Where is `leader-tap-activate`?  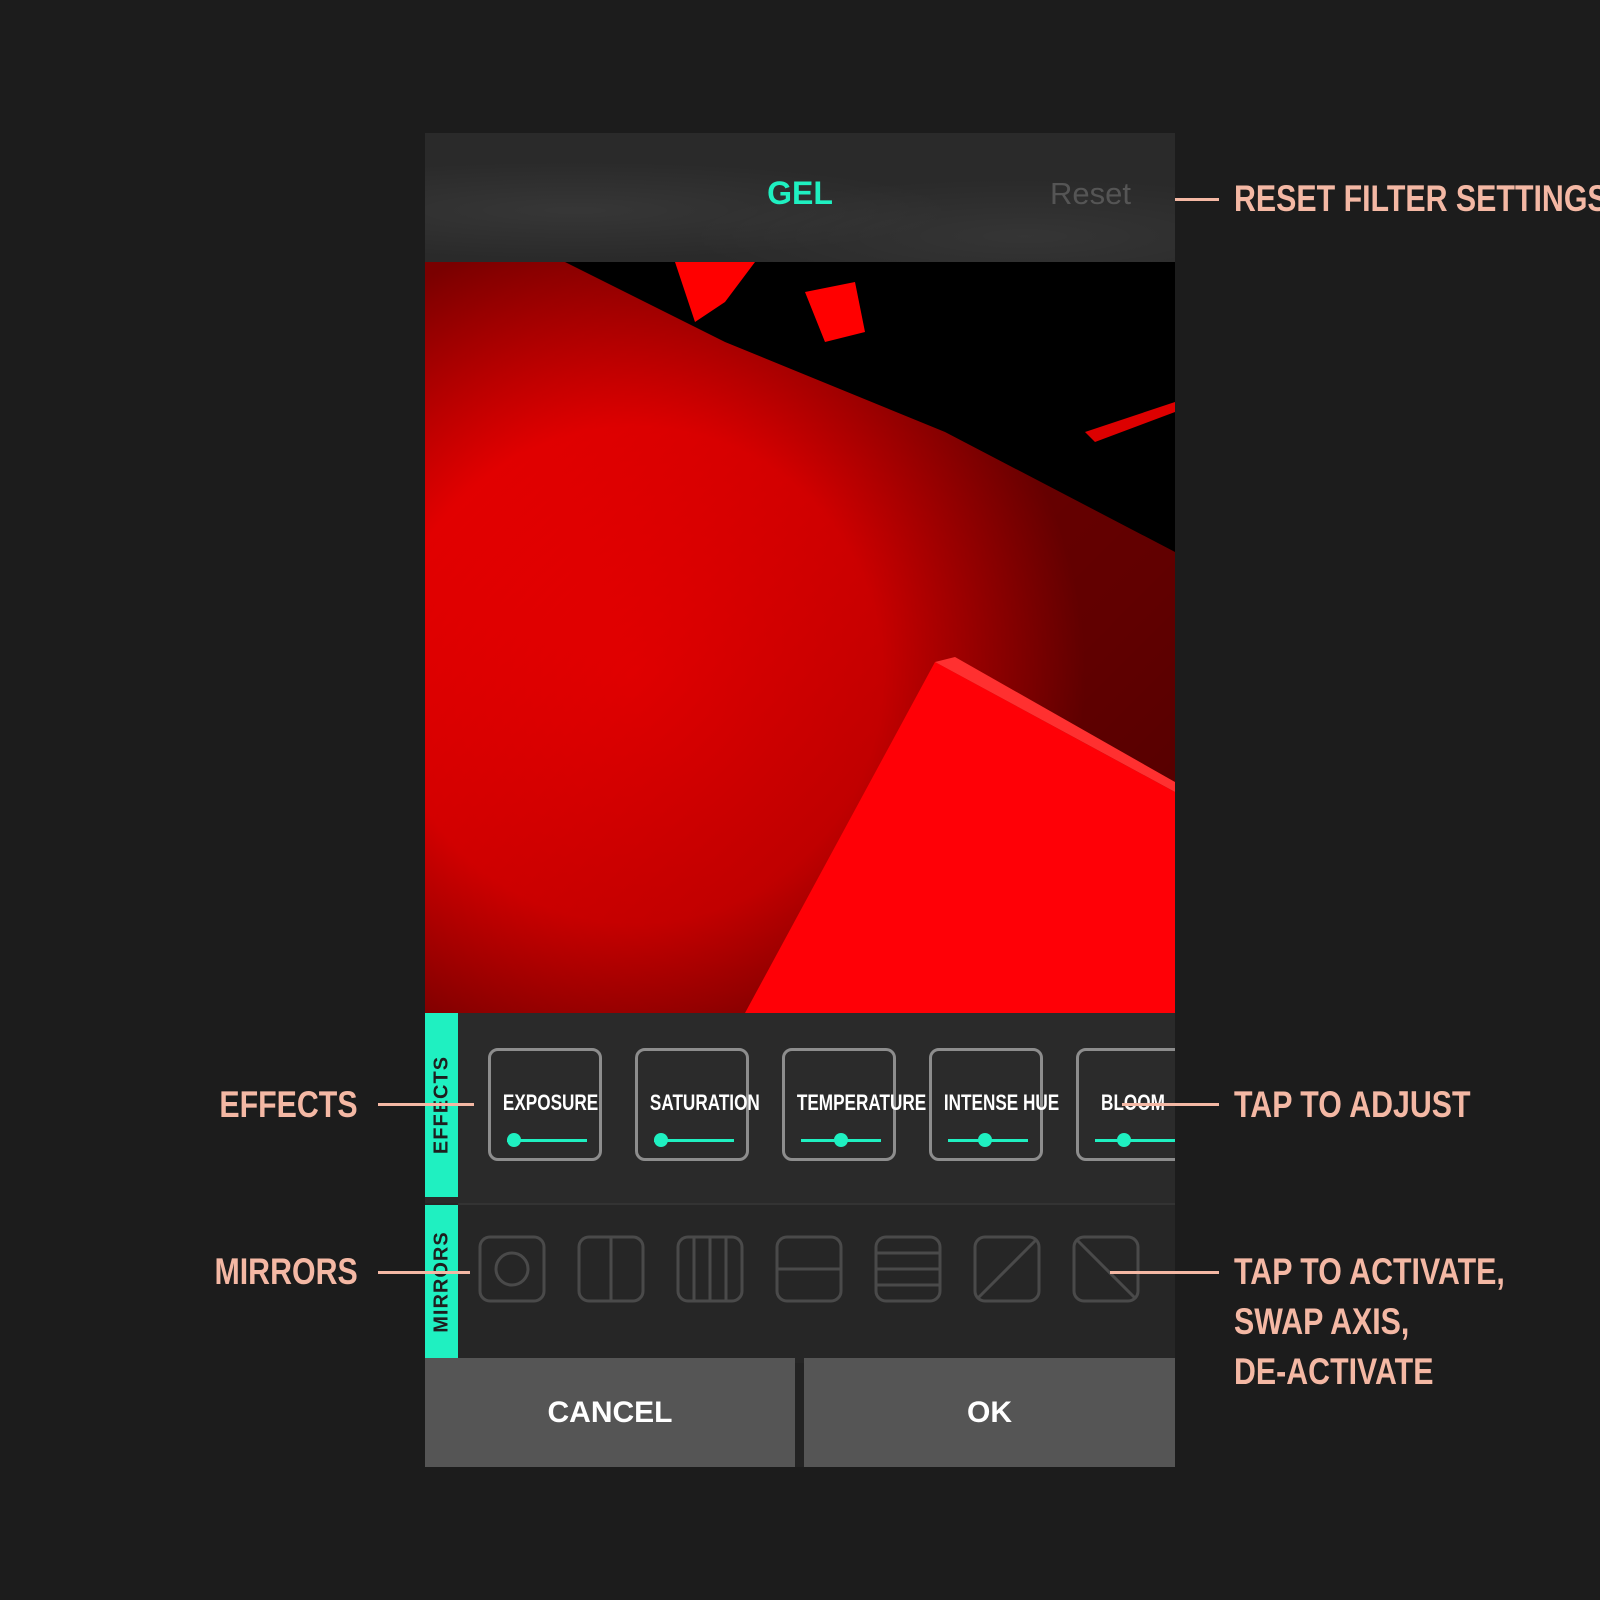 leader-tap-activate is located at coordinates (1164, 1272).